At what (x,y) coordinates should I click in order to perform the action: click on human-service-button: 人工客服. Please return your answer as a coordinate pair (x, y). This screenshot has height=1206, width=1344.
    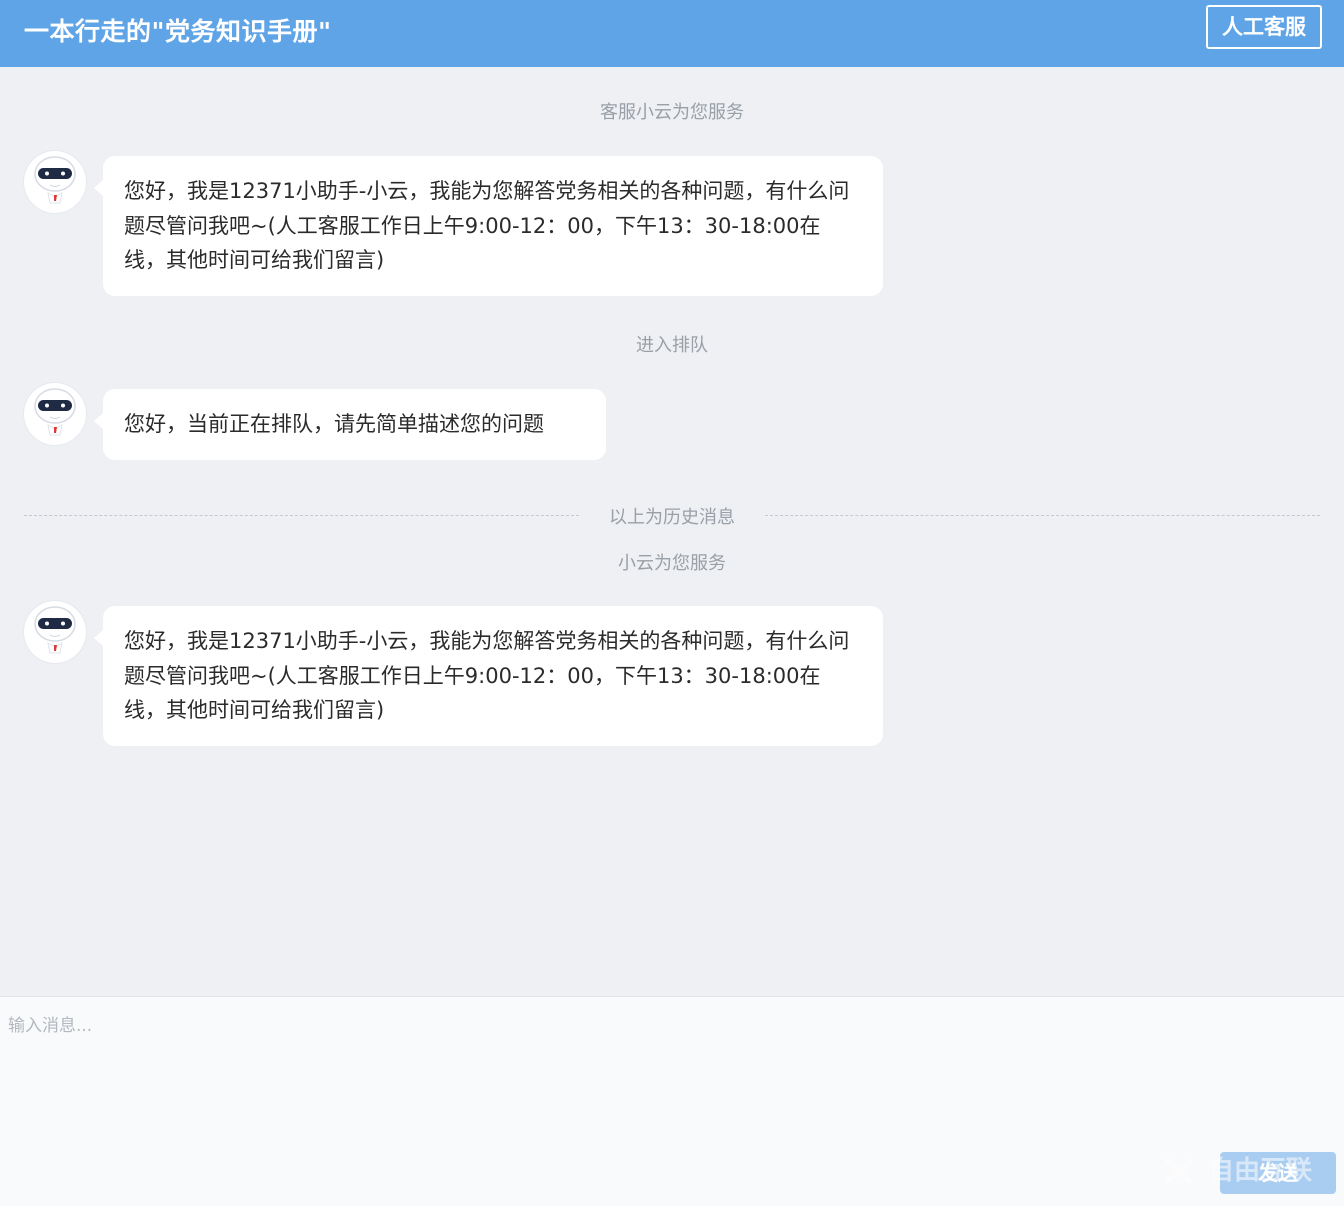
    Looking at the image, I should click on (1264, 27).